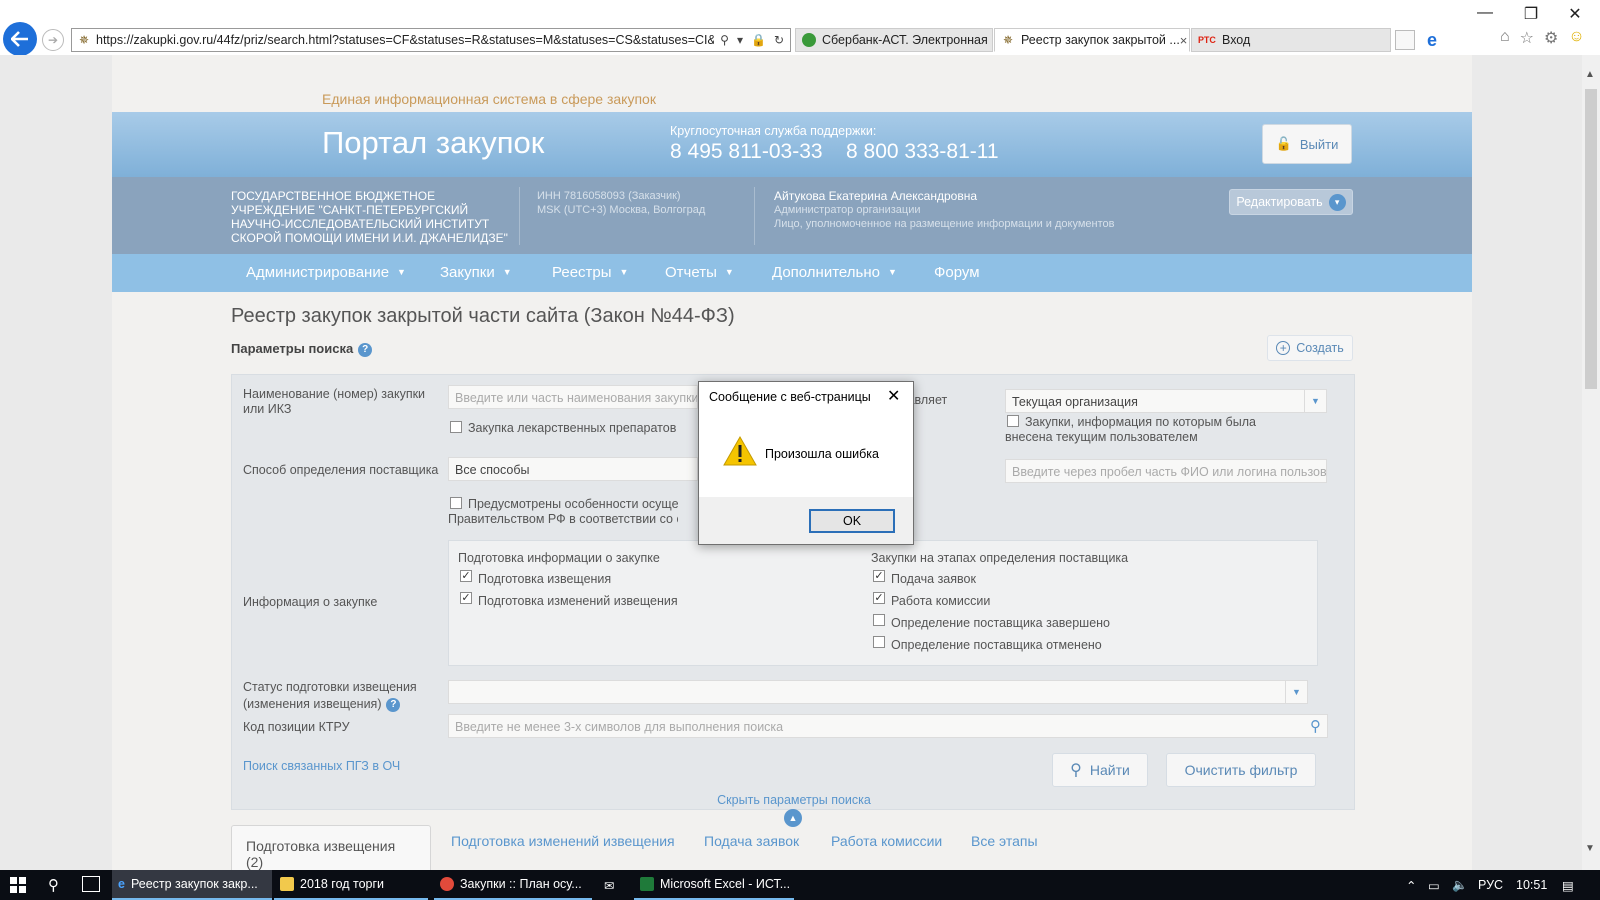 The width and height of the screenshot is (1600, 900). What do you see at coordinates (91, 884) in the screenshot?
I see `task-view-icon` at bounding box center [91, 884].